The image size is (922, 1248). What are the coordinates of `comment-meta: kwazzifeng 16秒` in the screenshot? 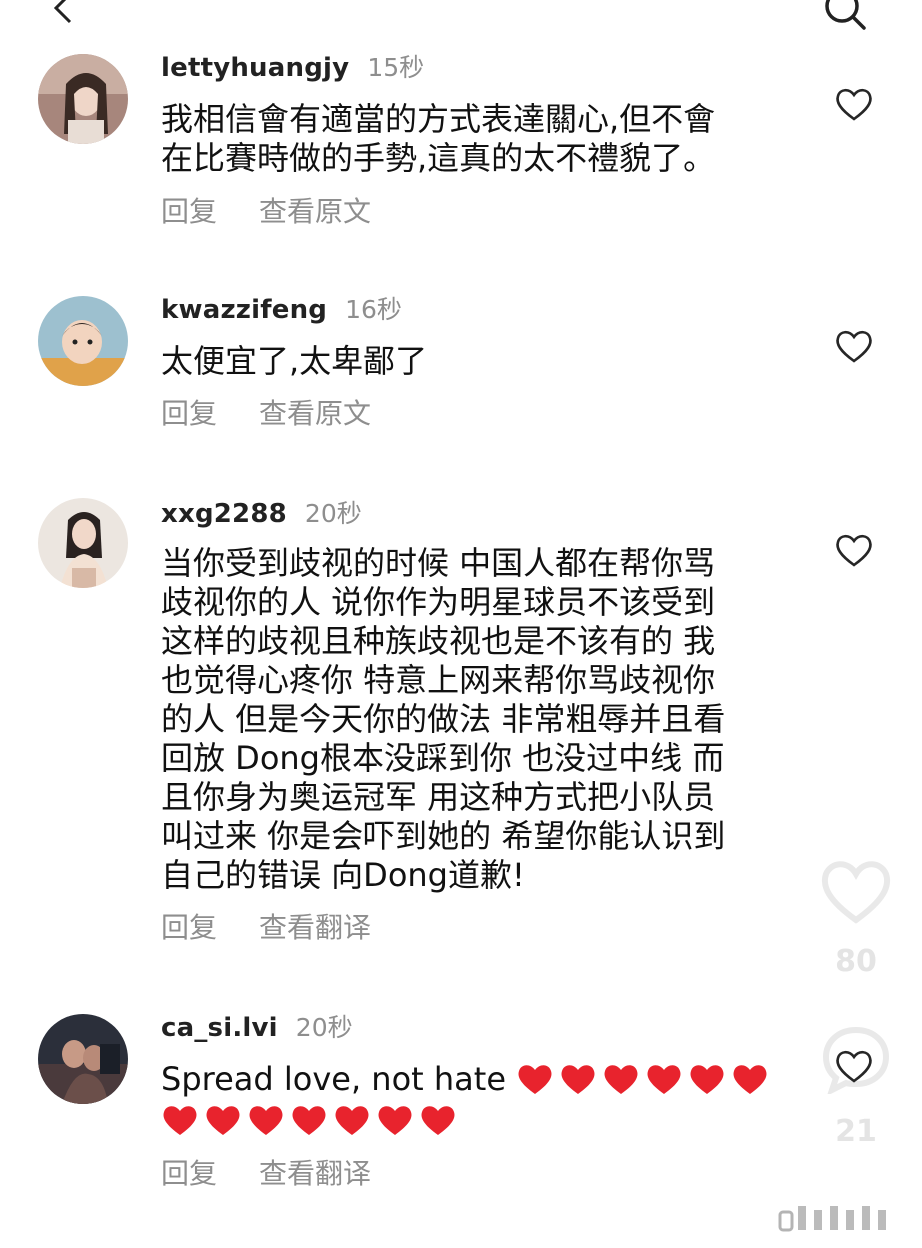 It's located at (281, 310).